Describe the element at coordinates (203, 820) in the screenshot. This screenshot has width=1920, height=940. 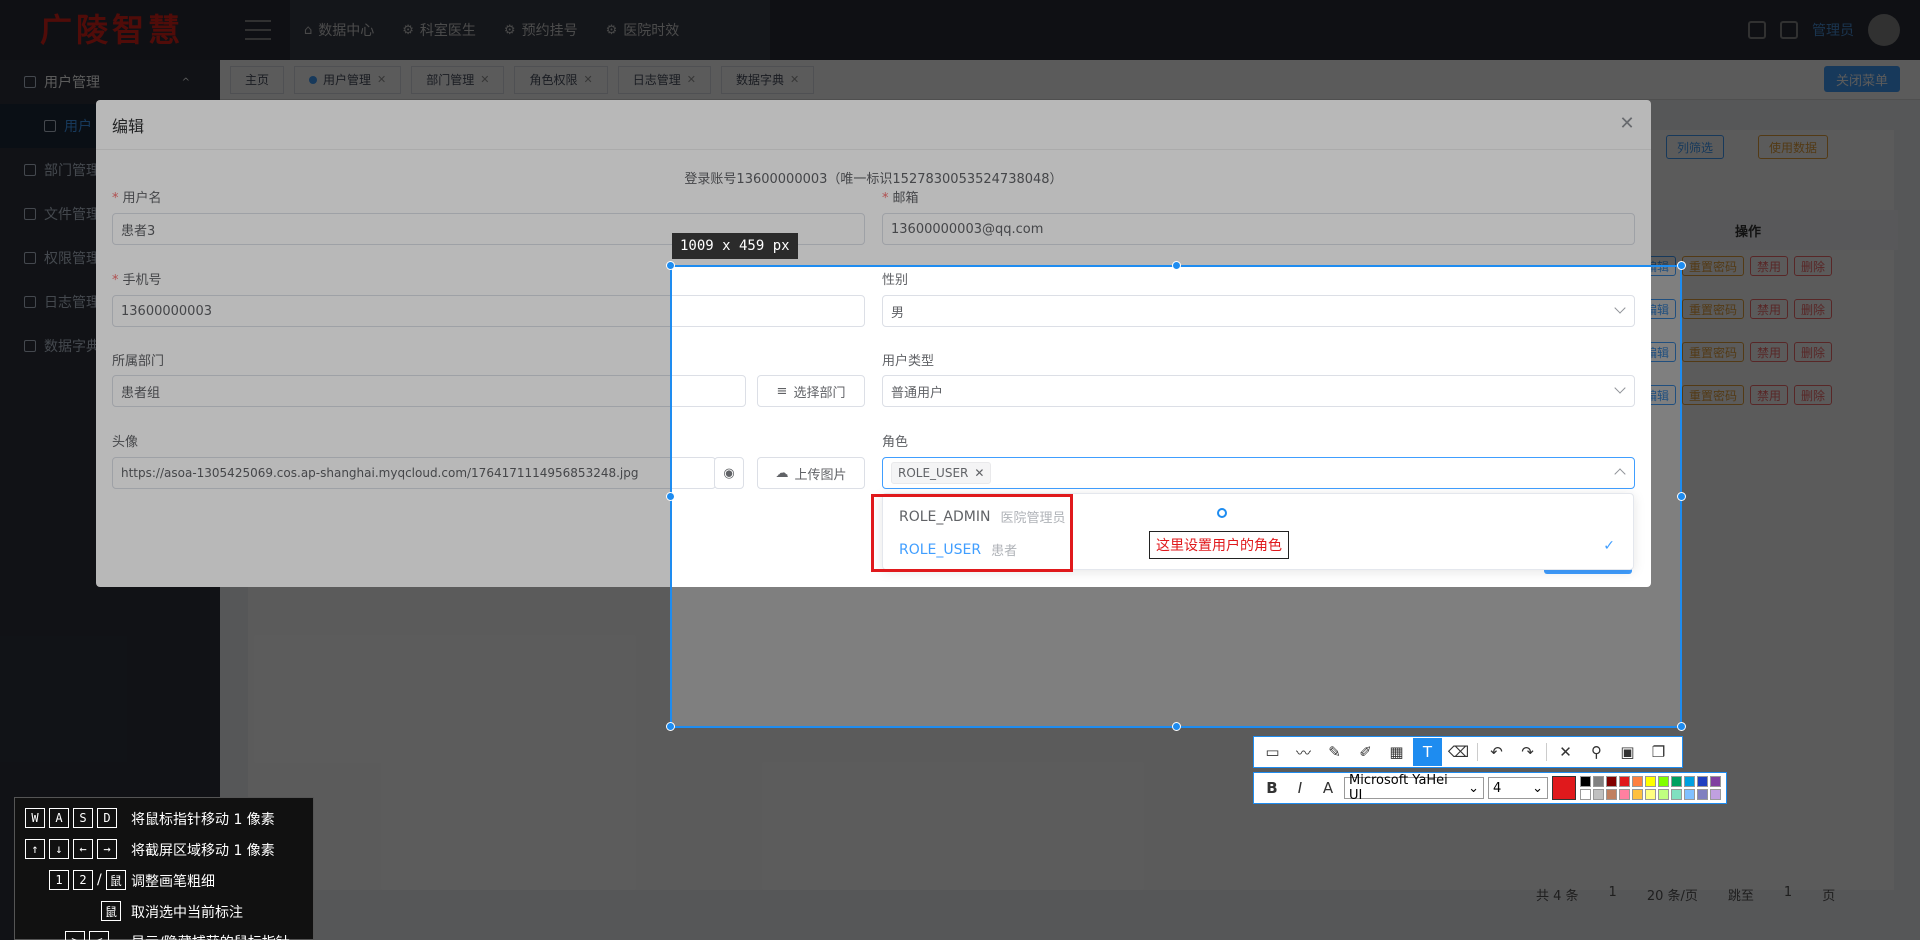
I see `shortcut-text: 将鼠标指针移动 1 像素` at that location.